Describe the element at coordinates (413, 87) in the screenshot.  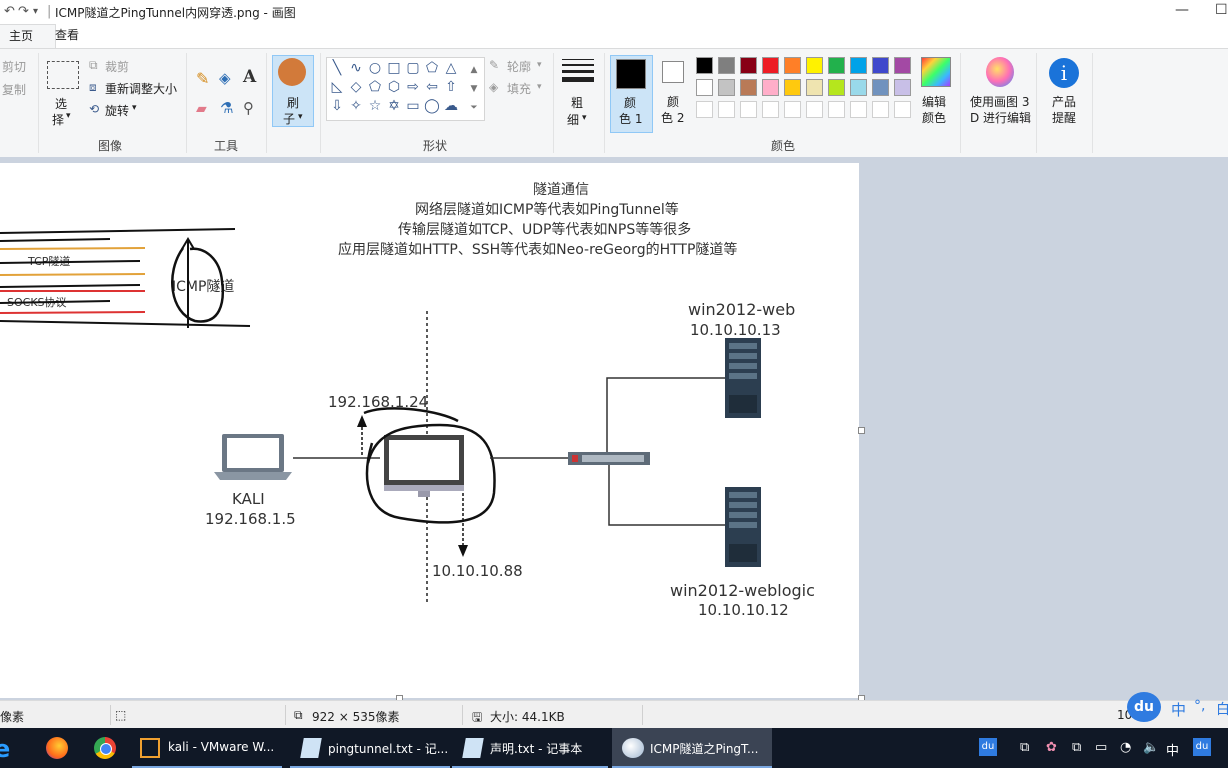
I see `right-arrow-shape-icon: ⇨` at that location.